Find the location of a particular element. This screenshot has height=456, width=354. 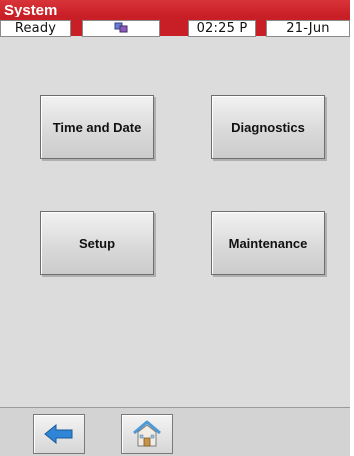

maintenance-label: Maintenance is located at coordinates (268, 243).